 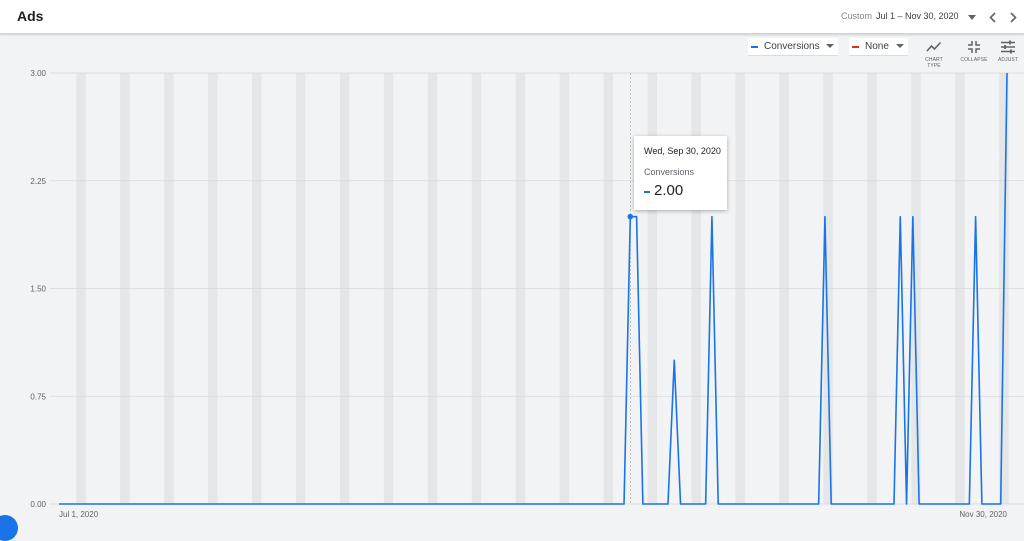 I want to click on tooltip-series-swatch, so click(x=647, y=192).